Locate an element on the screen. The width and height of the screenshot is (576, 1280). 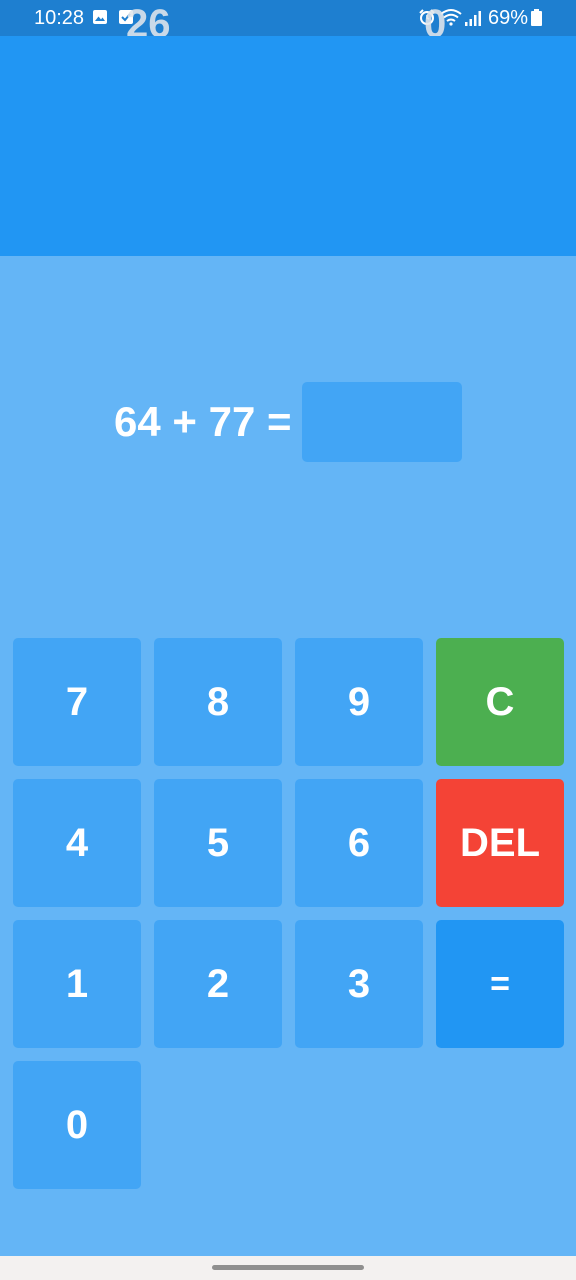
battery-icon is located at coordinates (536, 17).